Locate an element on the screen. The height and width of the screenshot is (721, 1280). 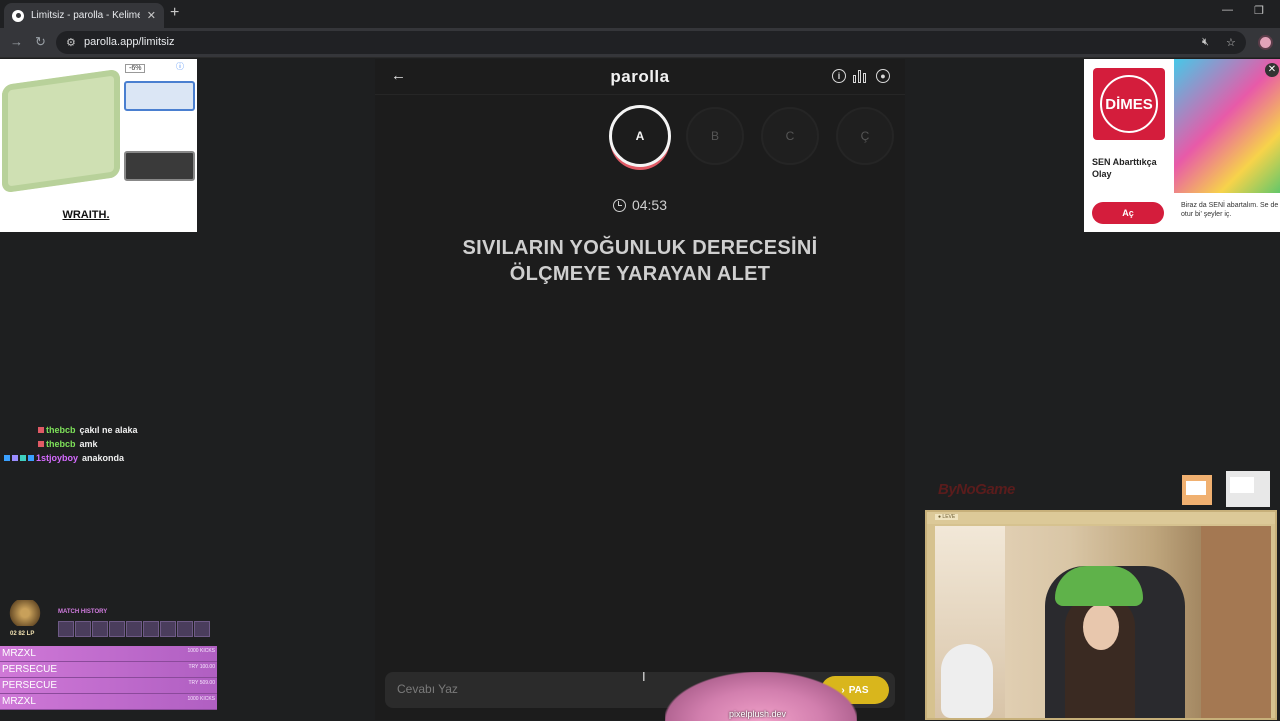
ad-photo-image is located at coordinates (1227, 126).